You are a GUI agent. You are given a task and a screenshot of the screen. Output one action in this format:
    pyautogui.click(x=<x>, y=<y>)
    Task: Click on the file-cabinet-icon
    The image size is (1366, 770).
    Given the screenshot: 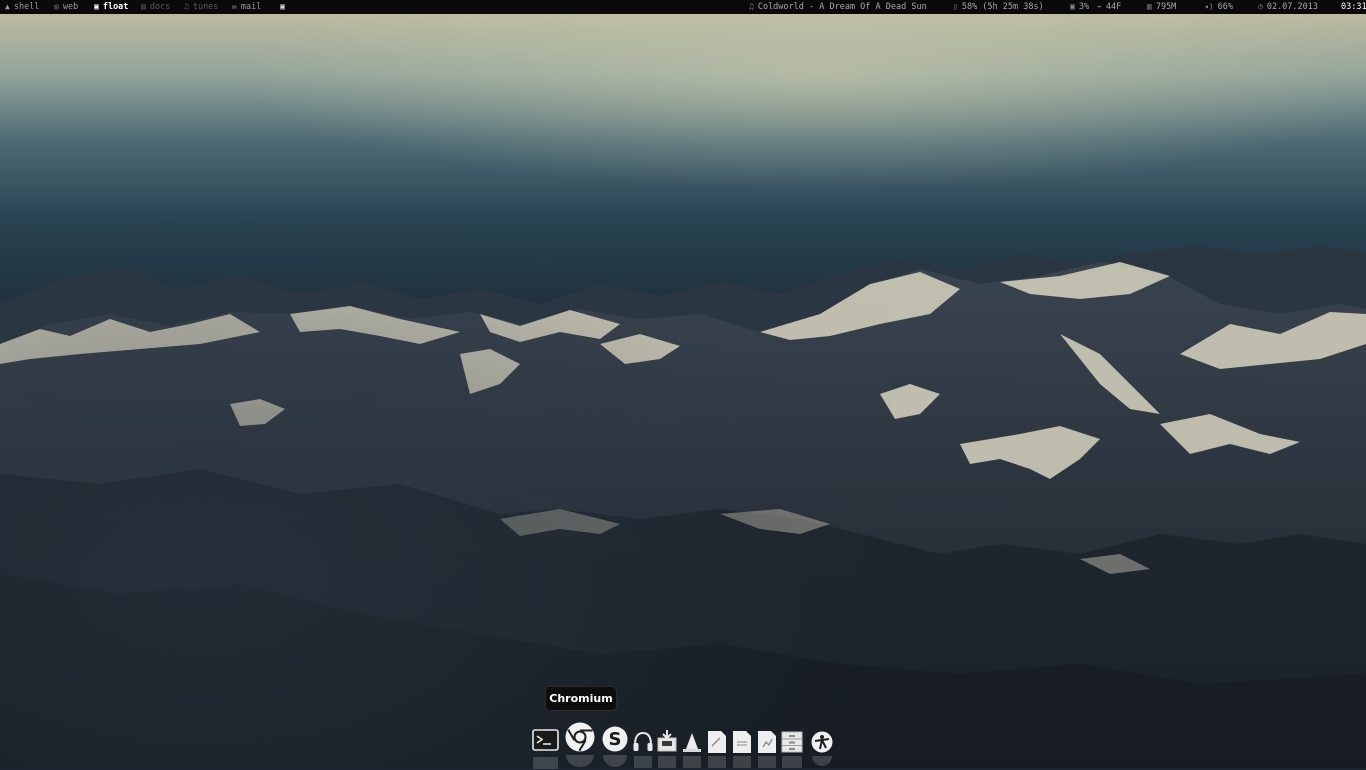 What is the action you would take?
    pyautogui.click(x=792, y=742)
    